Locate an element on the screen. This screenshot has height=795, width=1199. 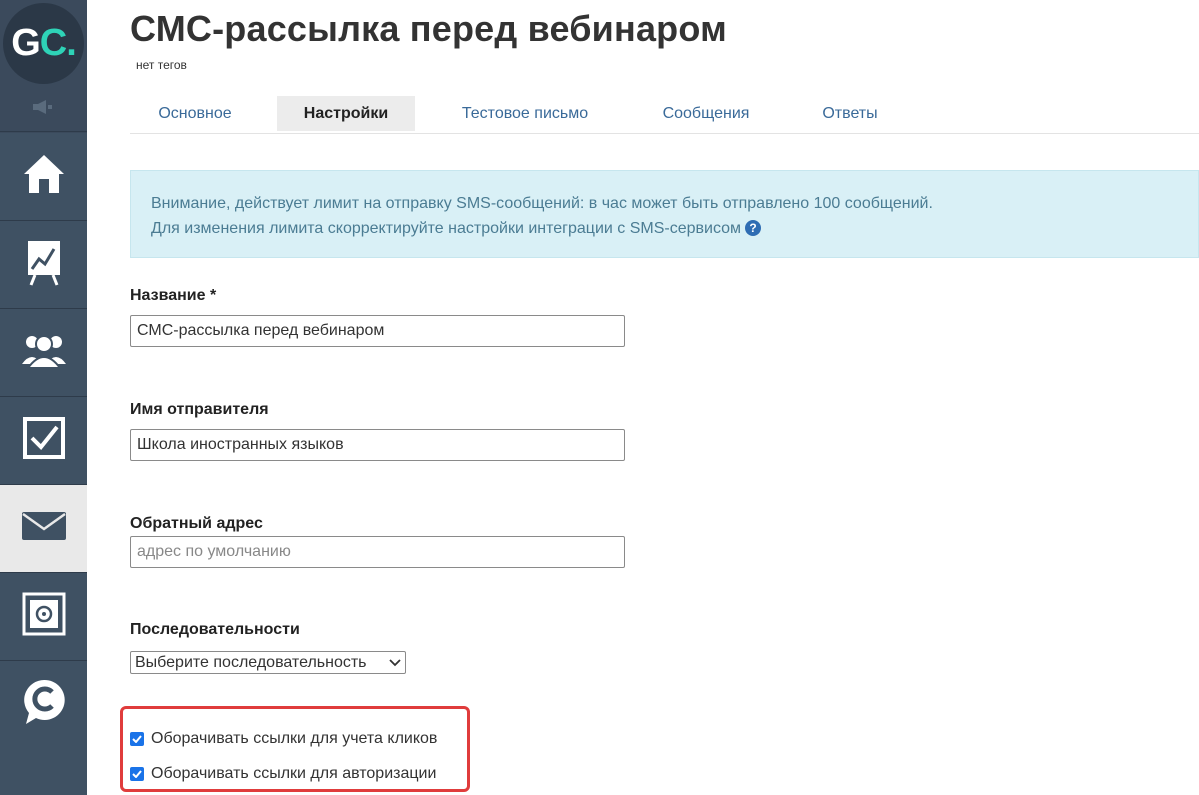
home-icon is located at coordinates (44, 176).